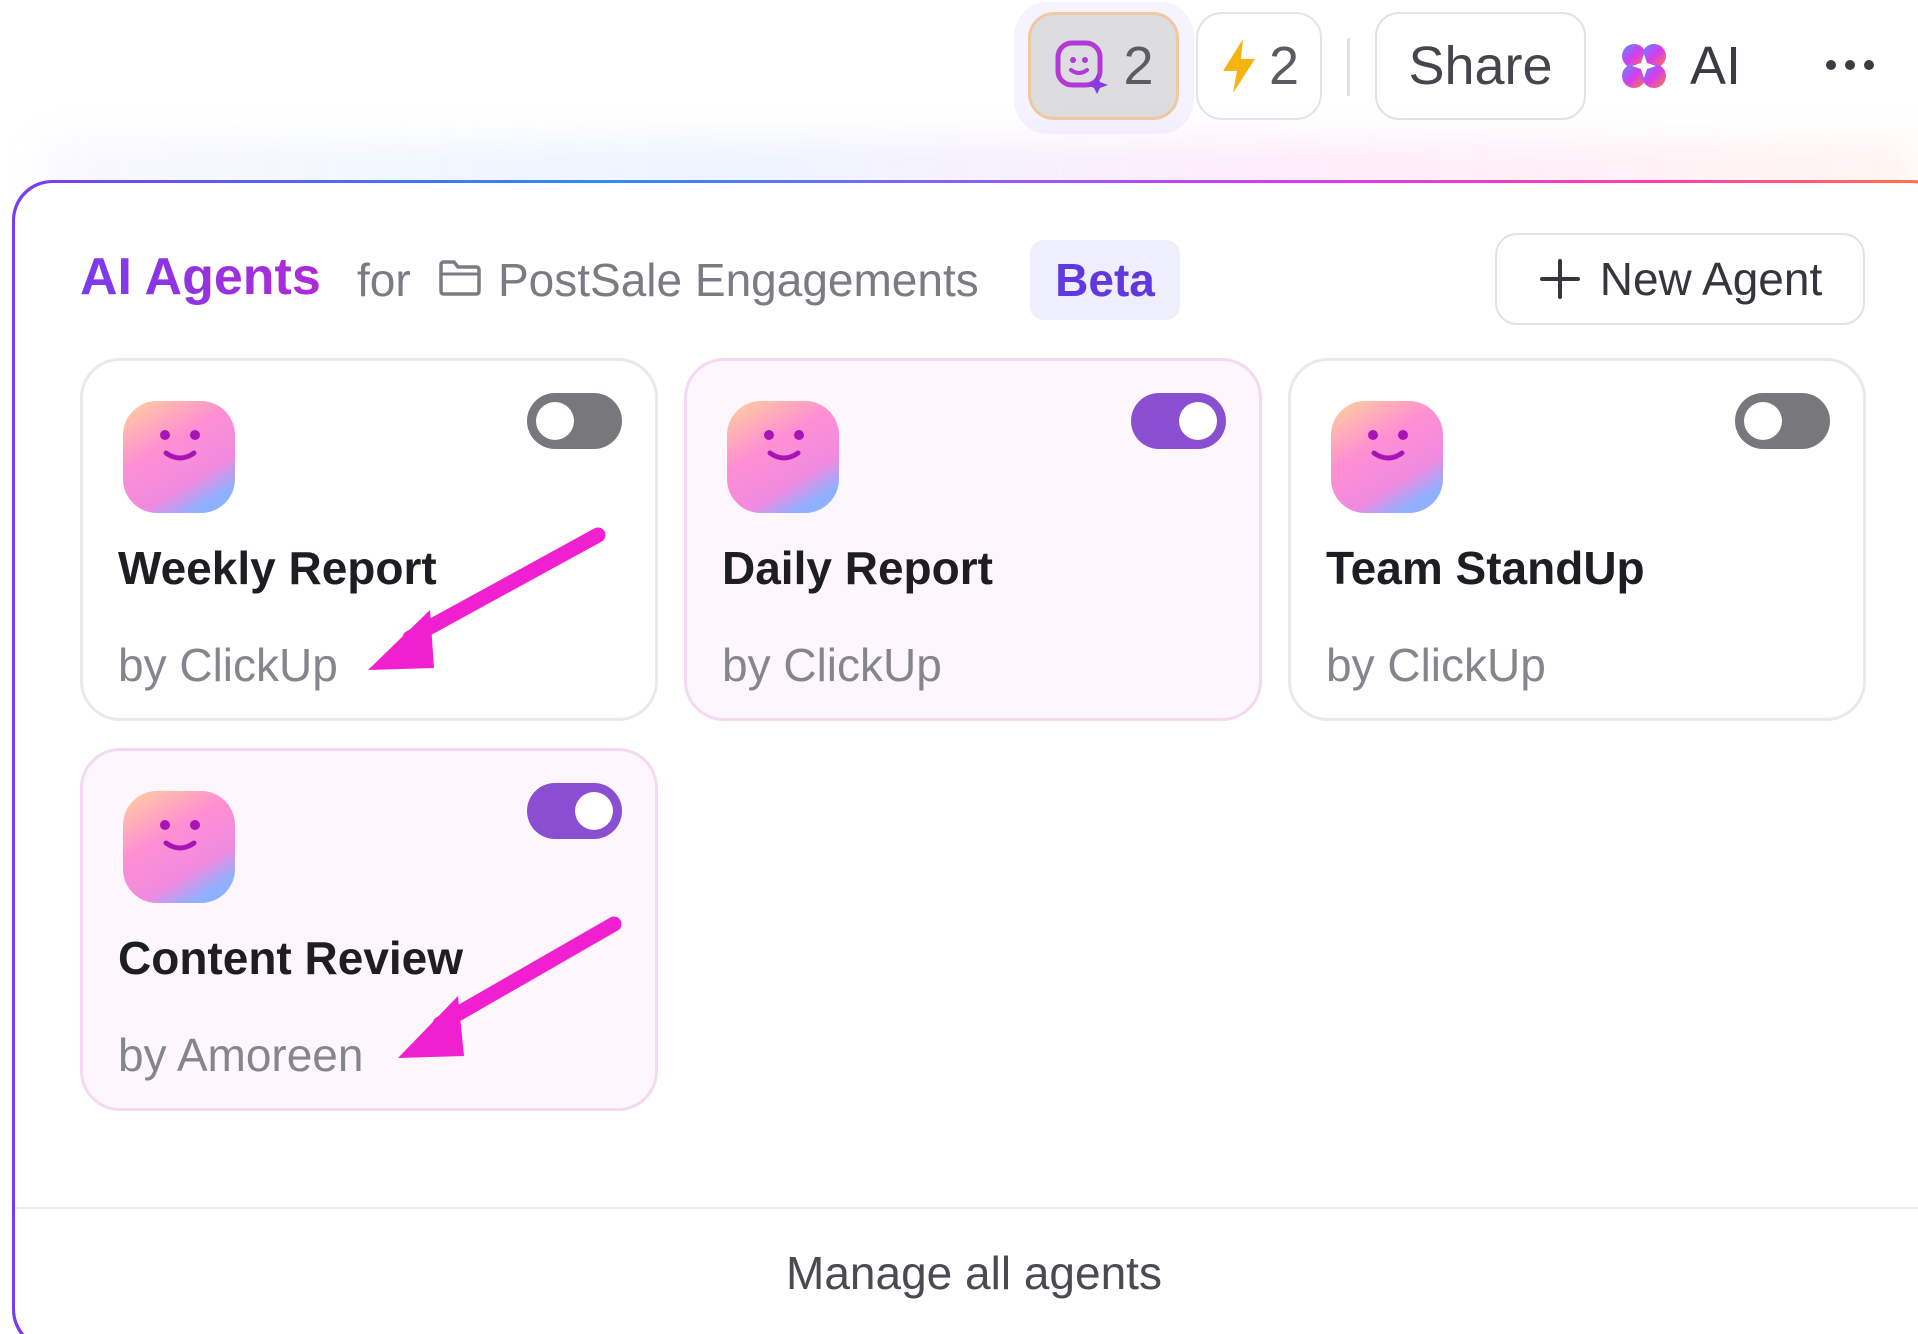 The image size is (1918, 1334). Describe the element at coordinates (1711, 279) in the screenshot. I see `new-agent-label: New Agent` at that location.